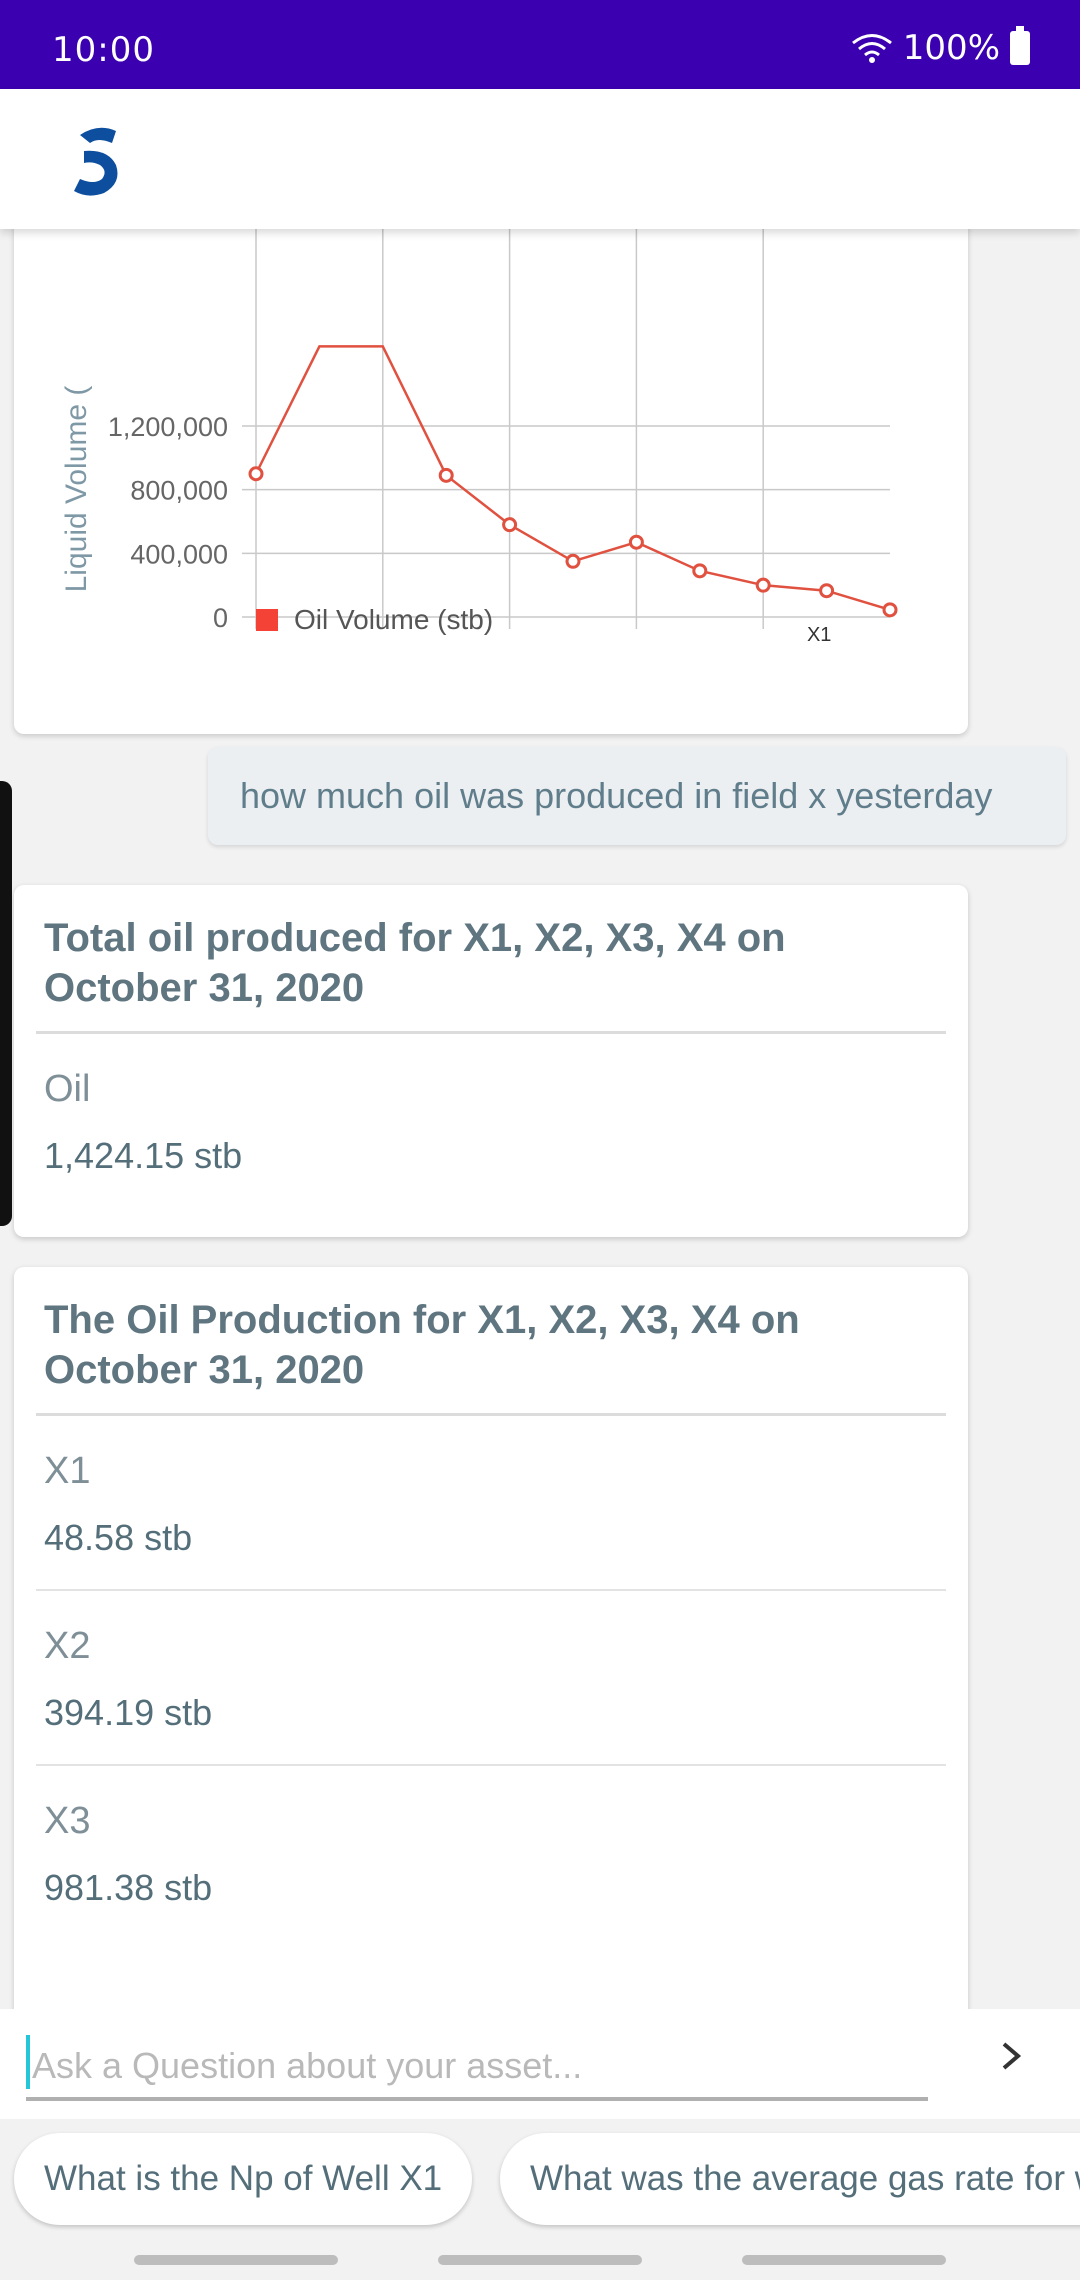 The height and width of the screenshot is (2280, 1080). Describe the element at coordinates (267, 620) in the screenshot. I see `legend-swatch` at that location.